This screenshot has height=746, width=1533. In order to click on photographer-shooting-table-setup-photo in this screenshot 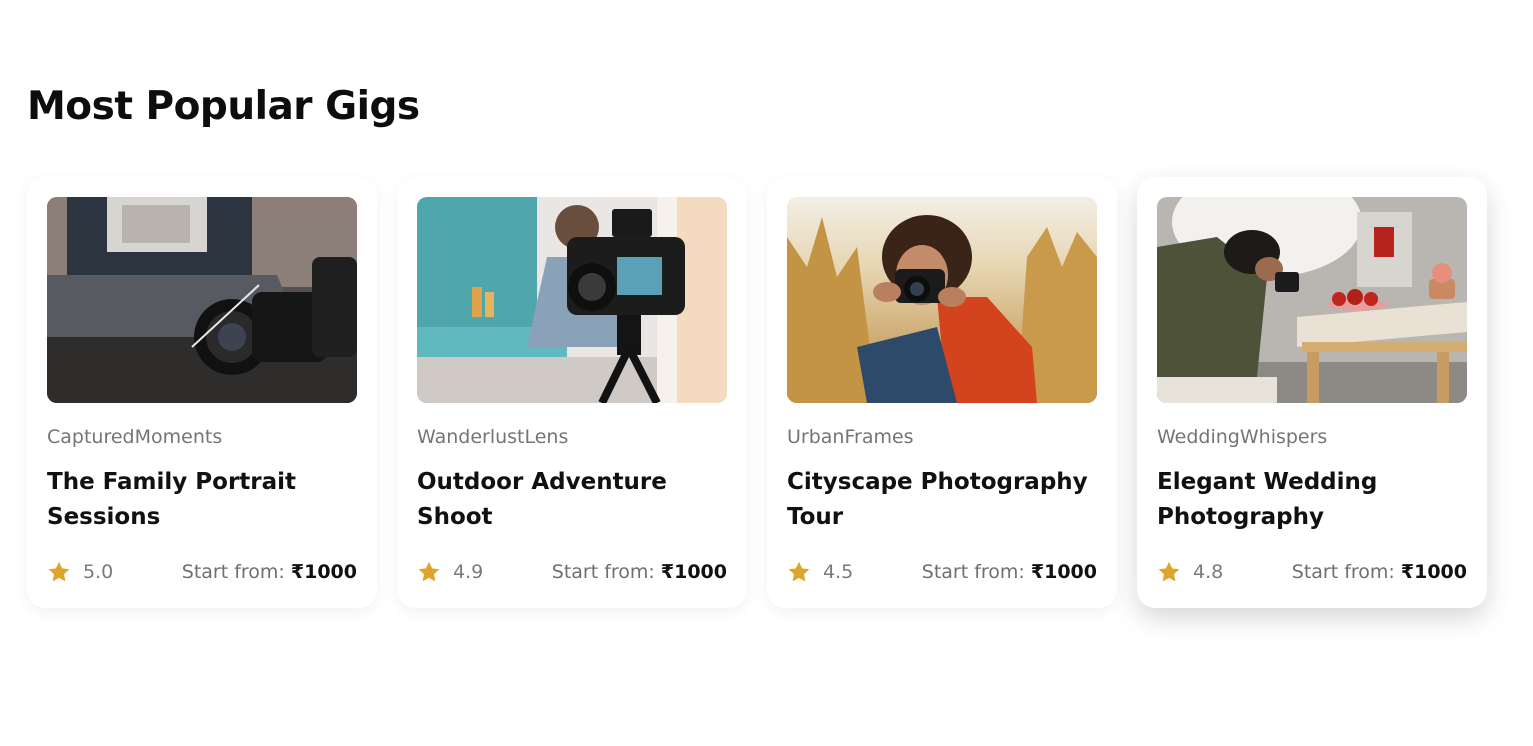, I will do `click(1312, 300)`.